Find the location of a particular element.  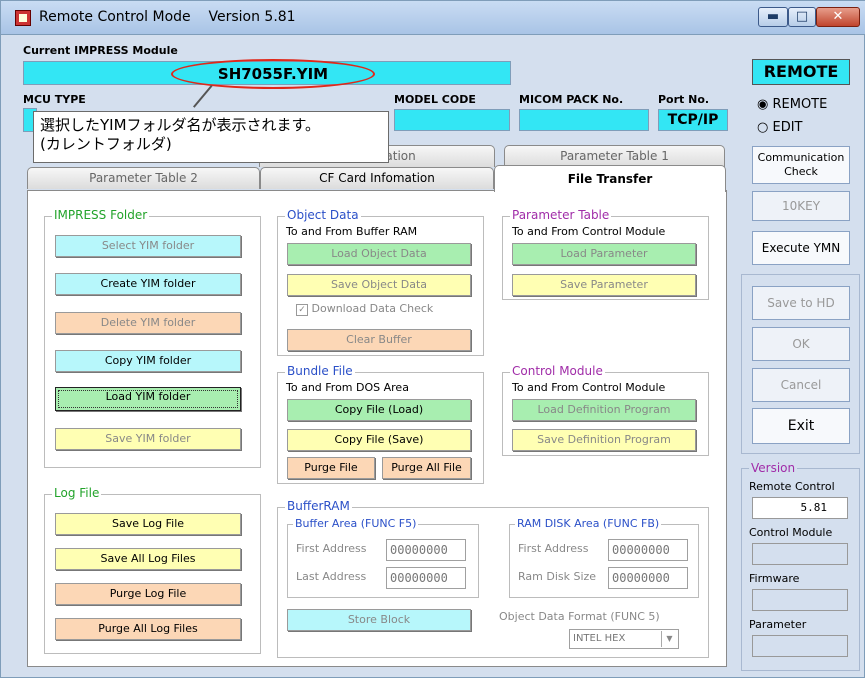

save-all-log-files-button: Save All Log Files is located at coordinates (148, 559).